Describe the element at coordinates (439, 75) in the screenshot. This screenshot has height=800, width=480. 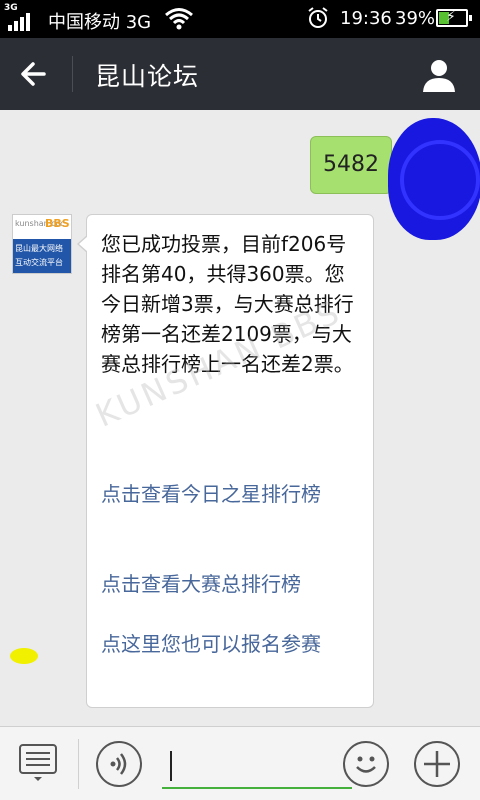
I see `person-icon` at that location.